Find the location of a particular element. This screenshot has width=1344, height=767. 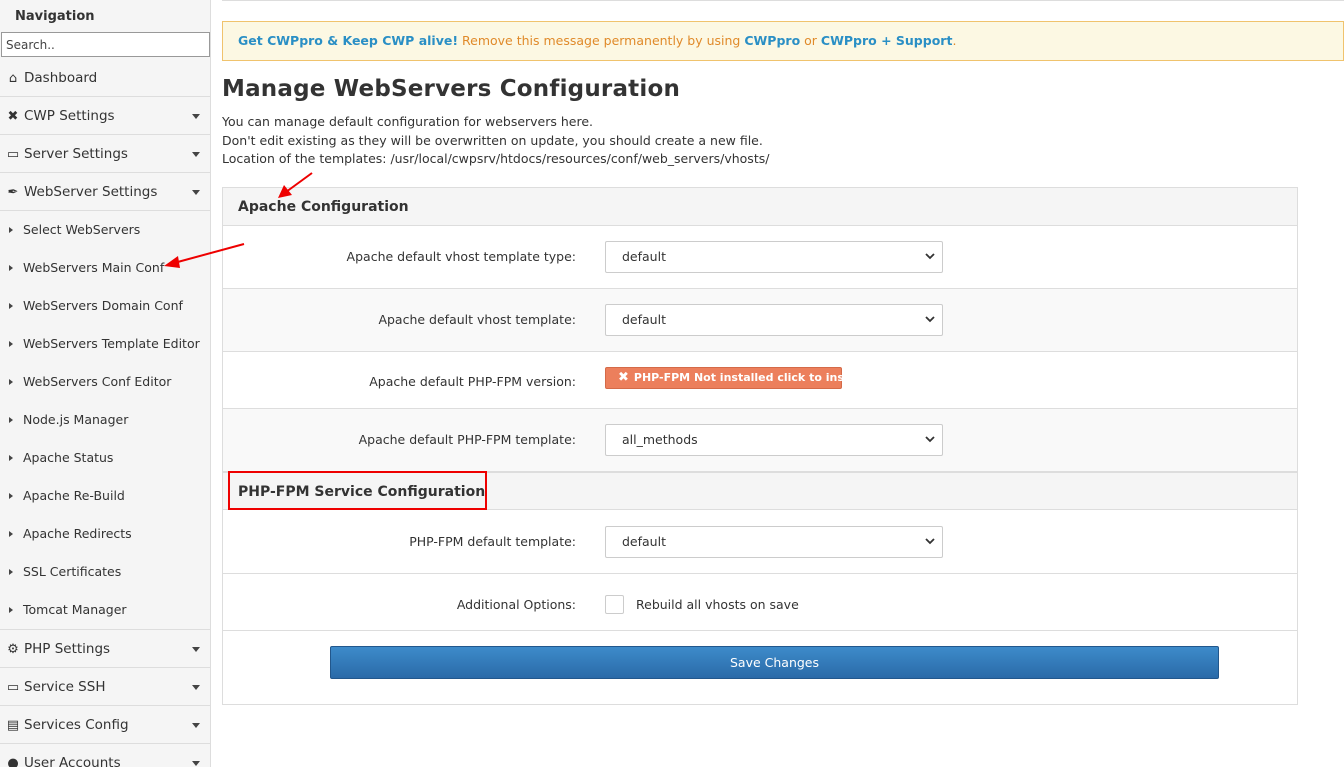

server-icon: ▤ is located at coordinates (13, 725).